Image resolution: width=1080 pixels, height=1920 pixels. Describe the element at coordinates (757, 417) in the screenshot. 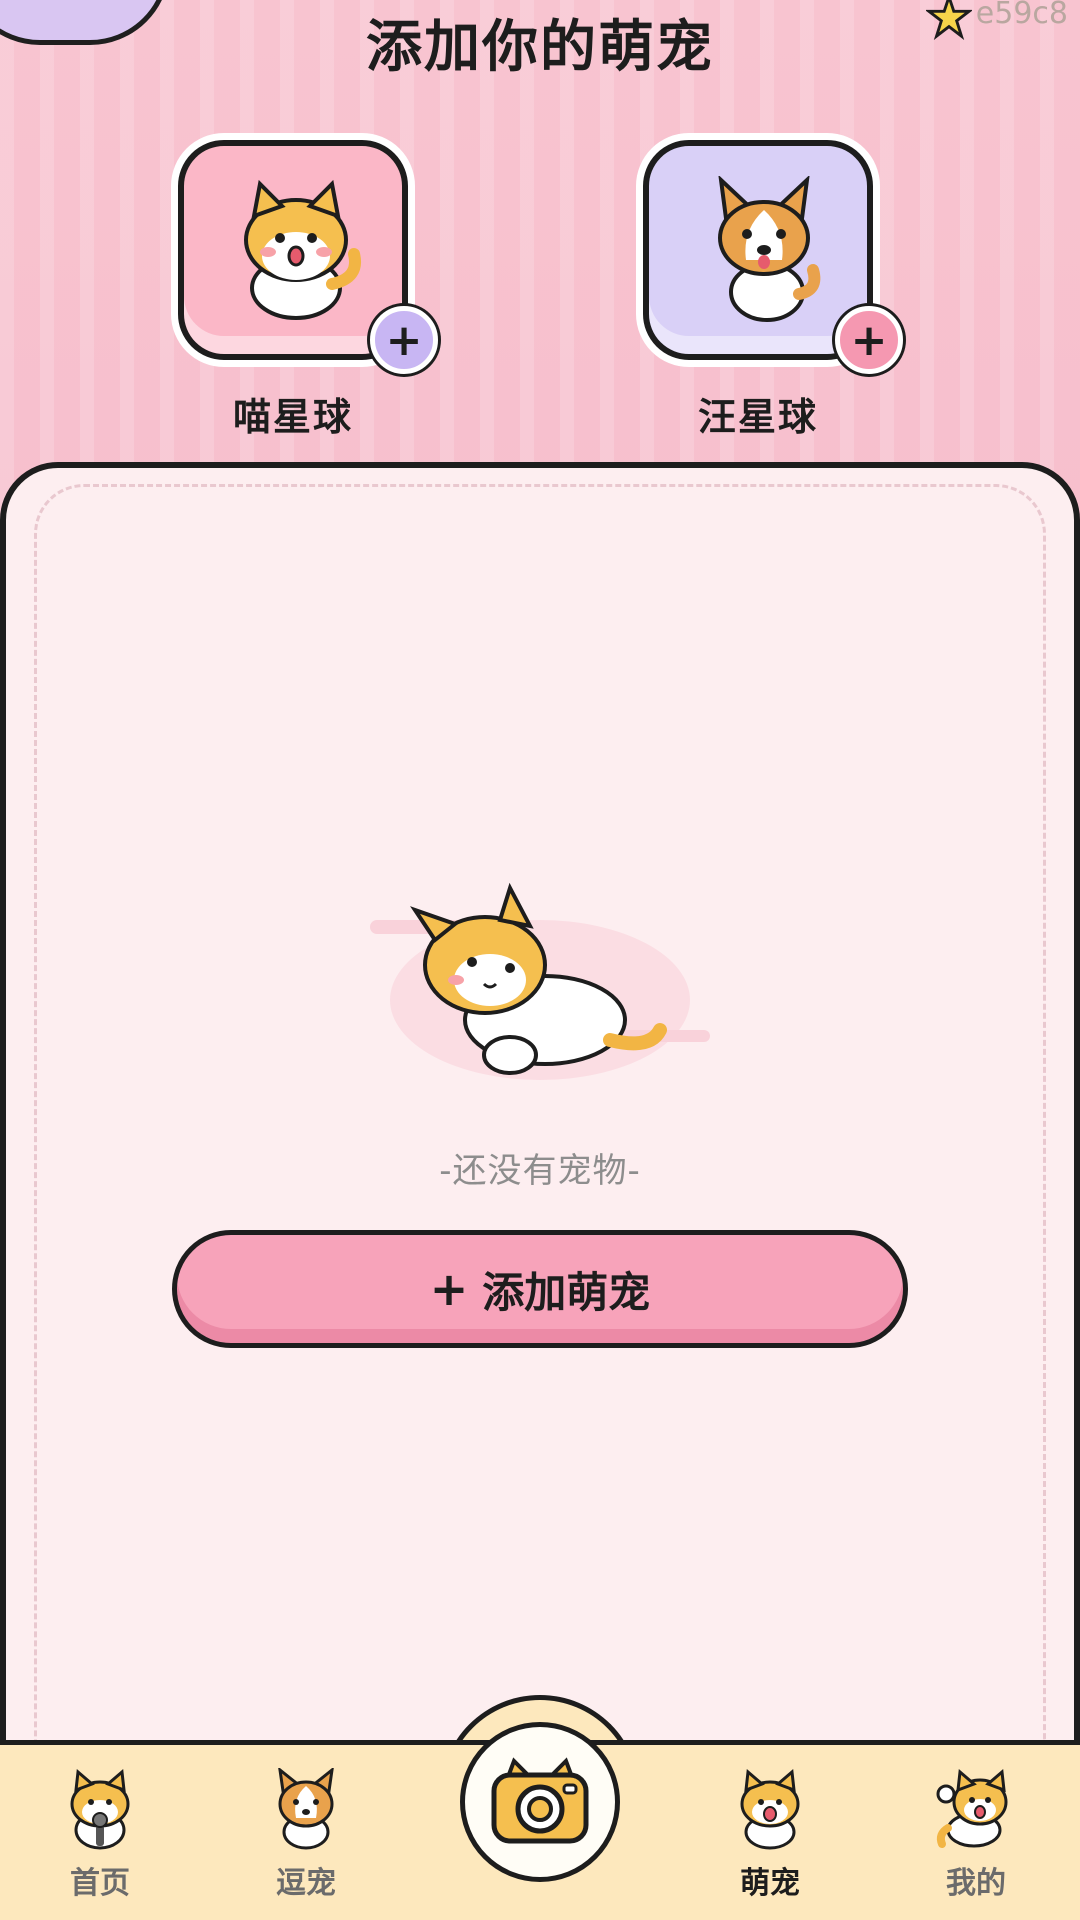

I see `planet-dog-label: 汪星球` at that location.